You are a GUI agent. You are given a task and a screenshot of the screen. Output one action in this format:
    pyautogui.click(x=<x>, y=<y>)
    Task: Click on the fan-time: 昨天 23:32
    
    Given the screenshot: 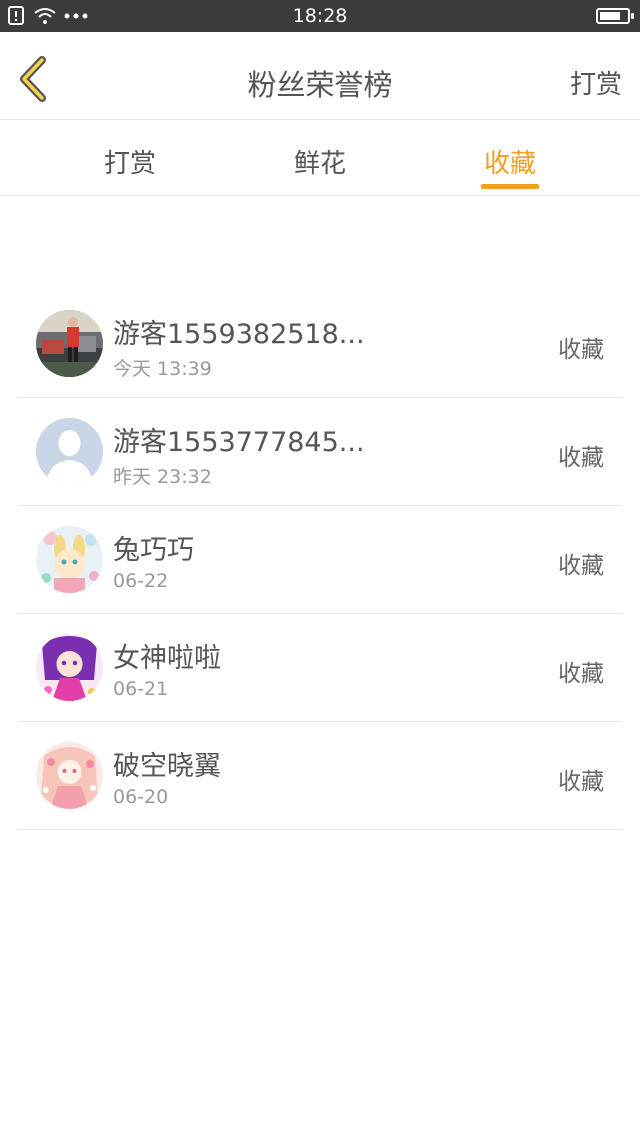 What is the action you would take?
    pyautogui.click(x=162, y=477)
    